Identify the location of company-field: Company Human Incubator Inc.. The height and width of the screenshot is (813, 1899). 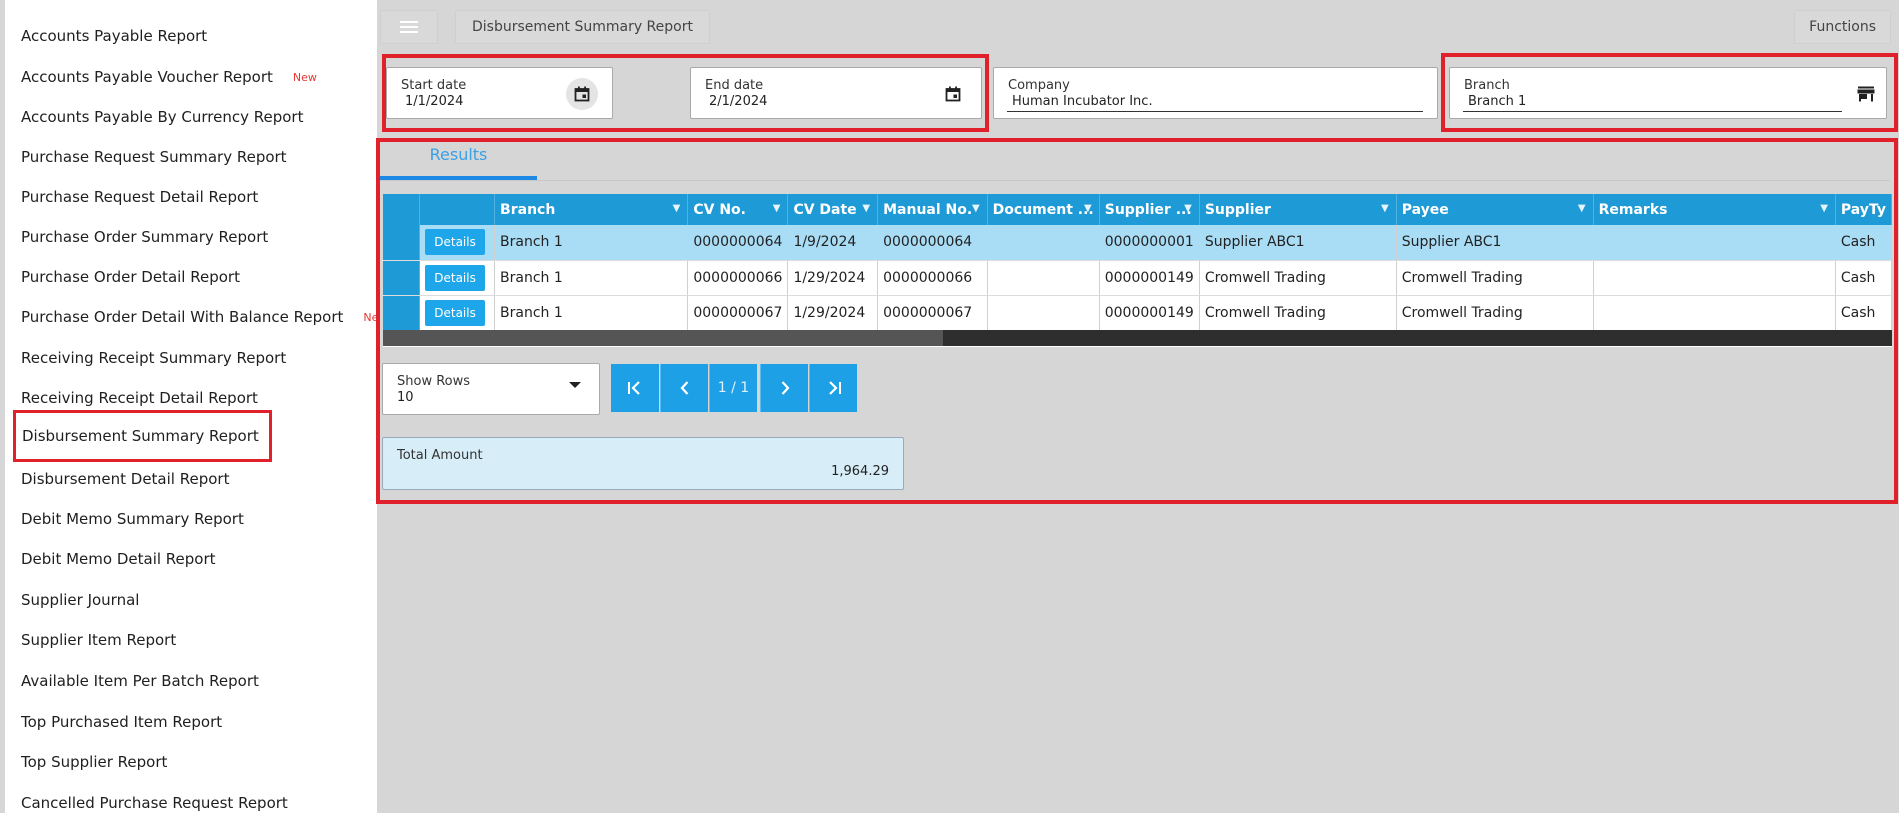
(1215, 93).